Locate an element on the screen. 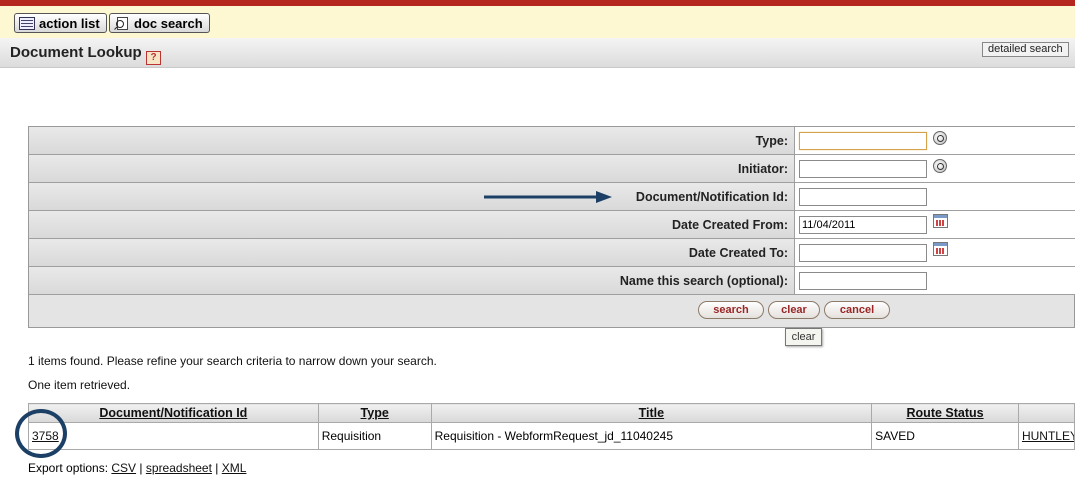  page-title: Document Lookup is located at coordinates (76, 52).